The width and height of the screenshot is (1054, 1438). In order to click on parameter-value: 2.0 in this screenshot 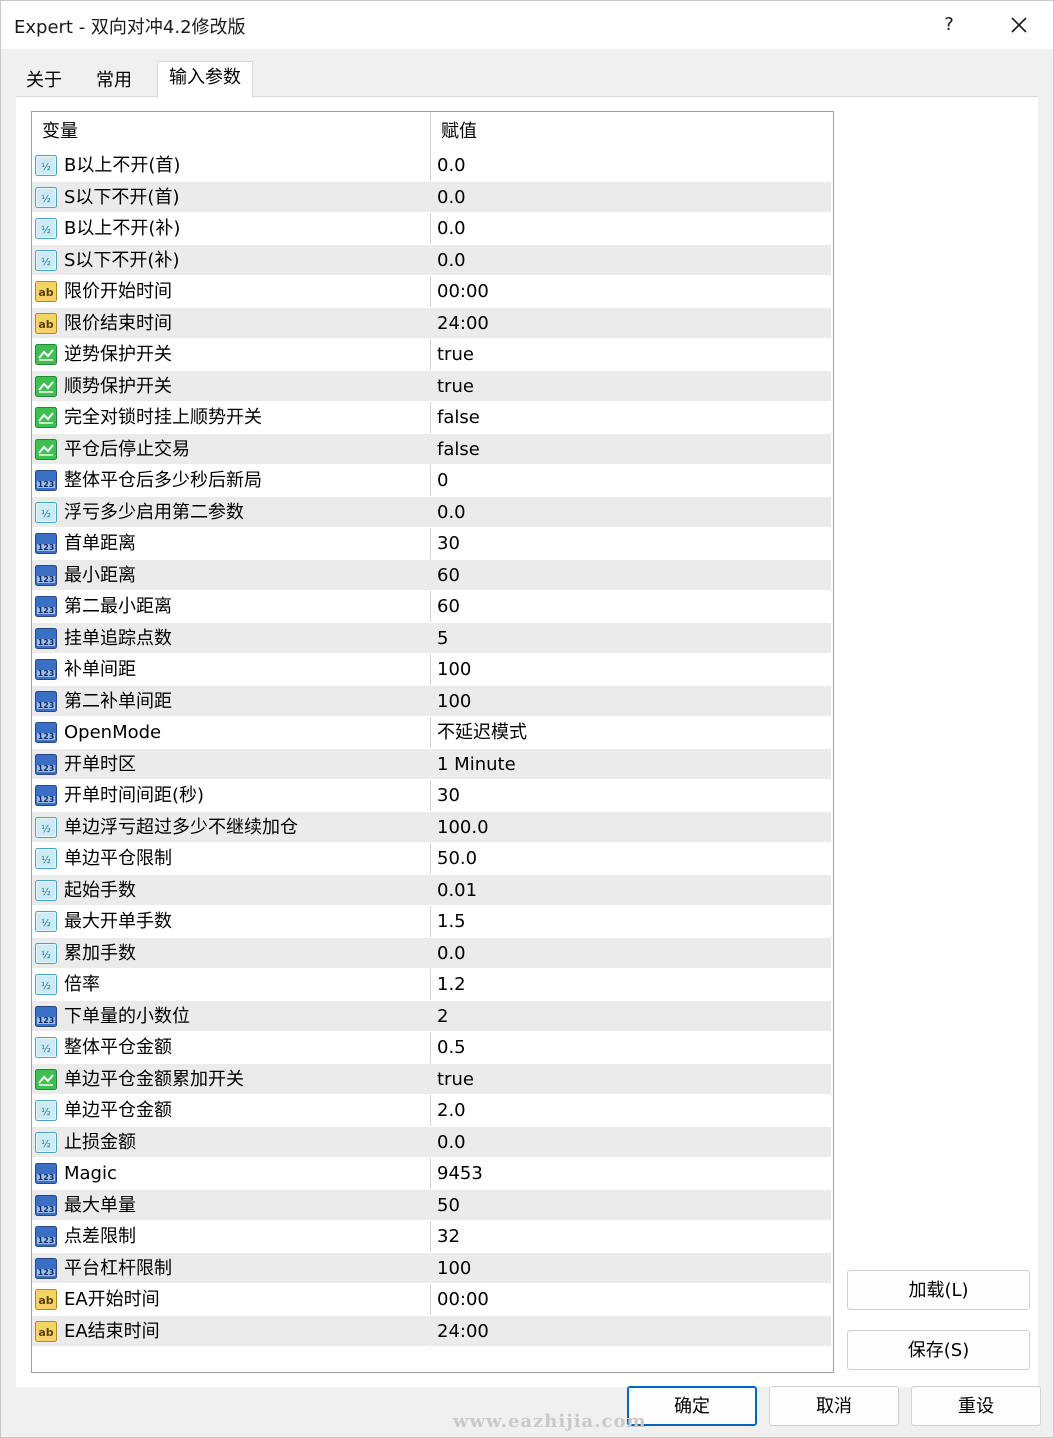, I will do `click(451, 1110)`.